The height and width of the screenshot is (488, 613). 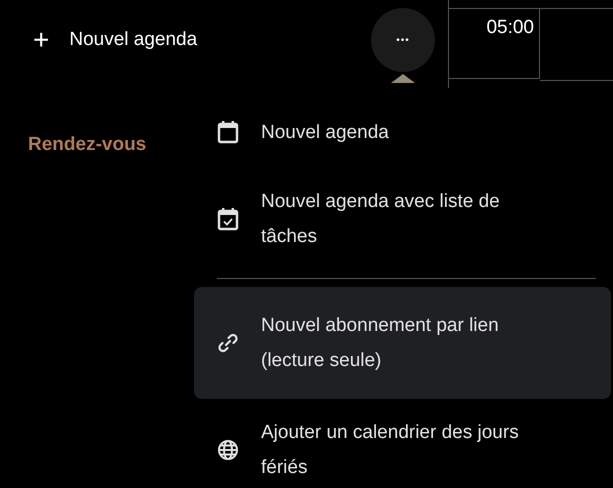 What do you see at coordinates (228, 219) in the screenshot?
I see `calendar-check-icon` at bounding box center [228, 219].